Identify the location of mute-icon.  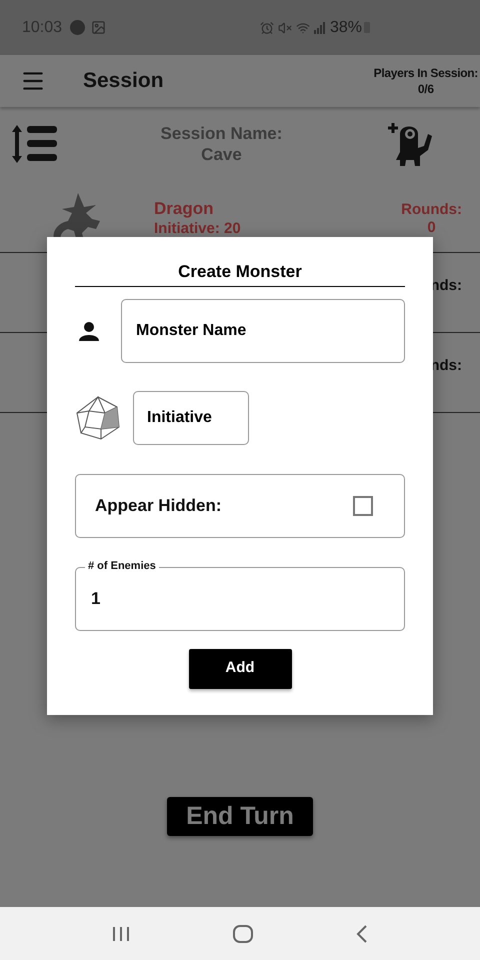
(285, 27).